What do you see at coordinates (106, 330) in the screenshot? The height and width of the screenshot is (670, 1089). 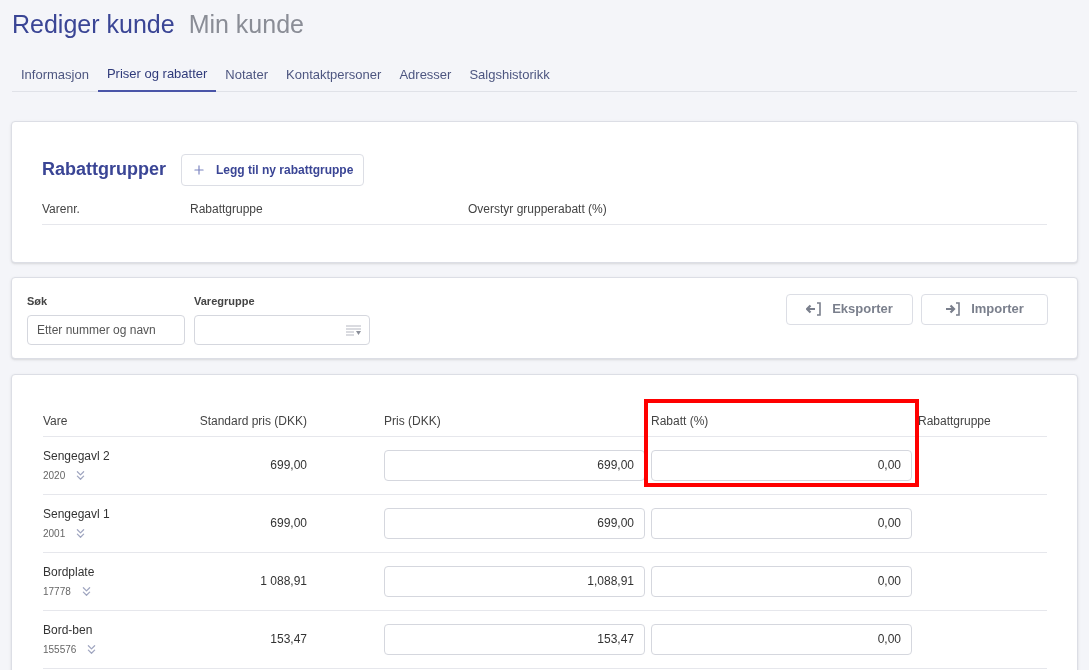 I see `search-field: Etter nummer og navn` at bounding box center [106, 330].